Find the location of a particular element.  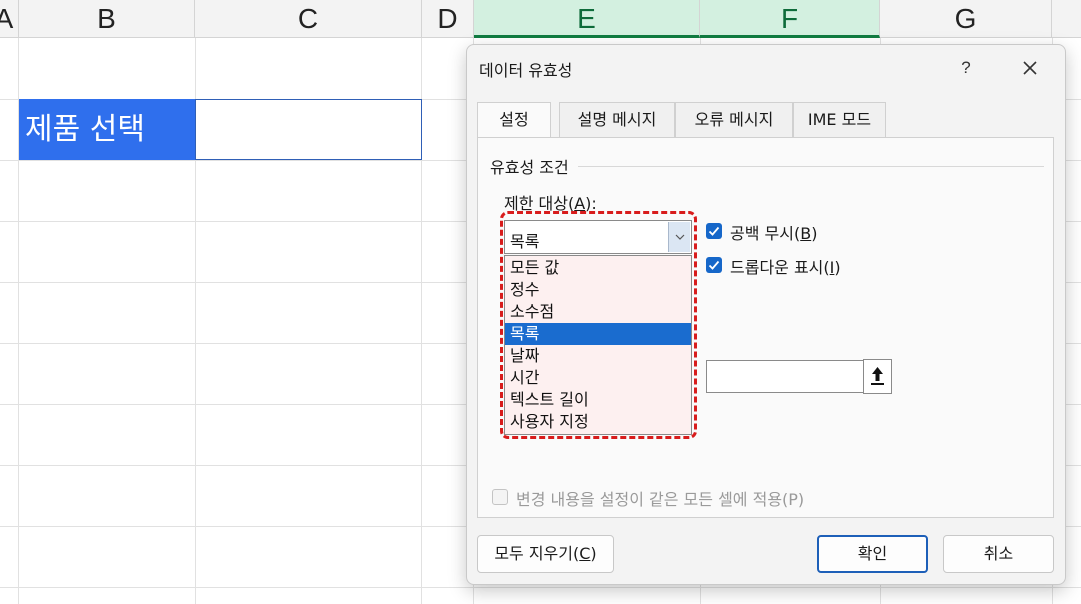

cell-product-input is located at coordinates (308, 129).